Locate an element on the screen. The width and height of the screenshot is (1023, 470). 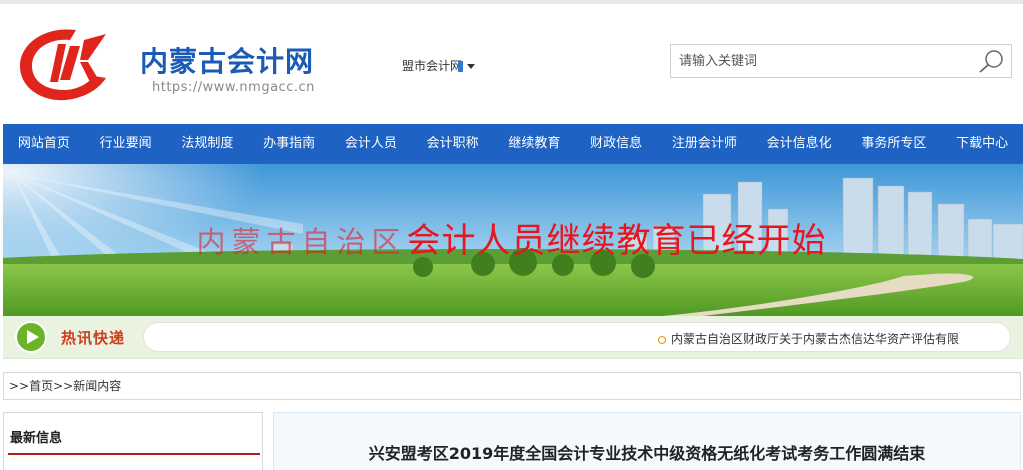
news-ticker: 热讯快递 内蒙古自治区财政厅关于内蒙古杰信达华资产评估有限 is located at coordinates (513, 337).